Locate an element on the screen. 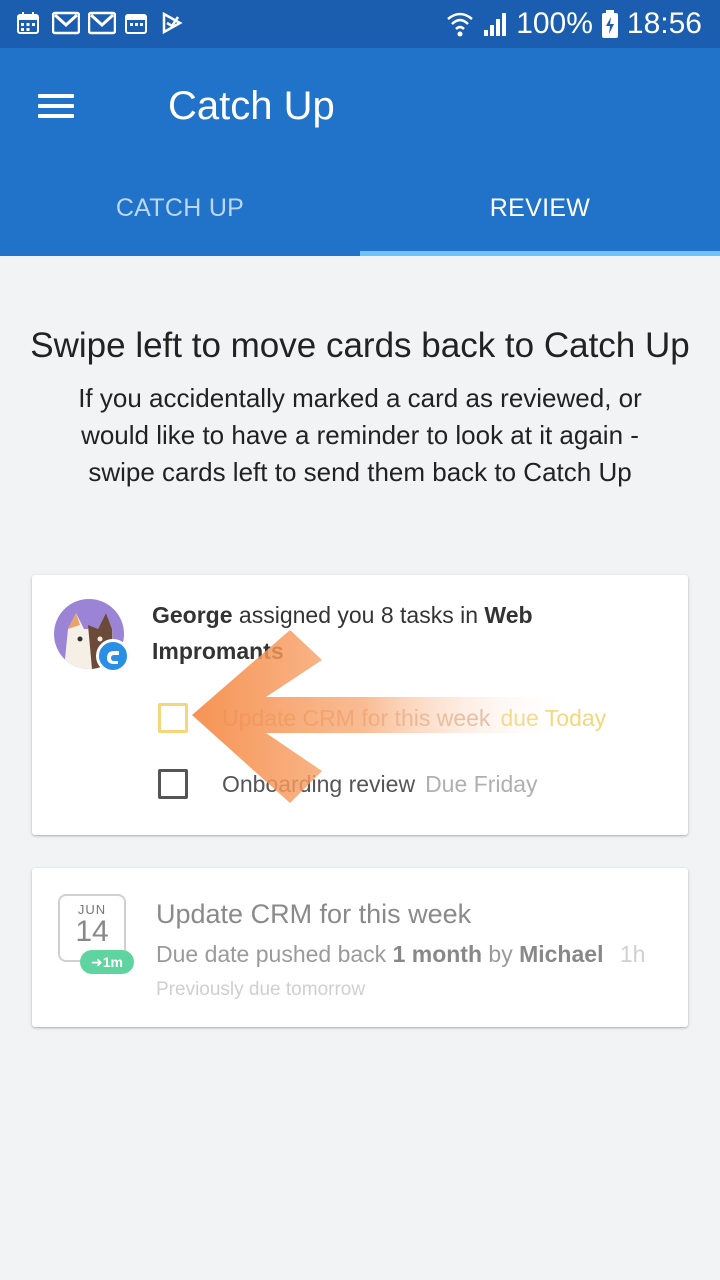  page-title: Catch Up is located at coordinates (251, 106).